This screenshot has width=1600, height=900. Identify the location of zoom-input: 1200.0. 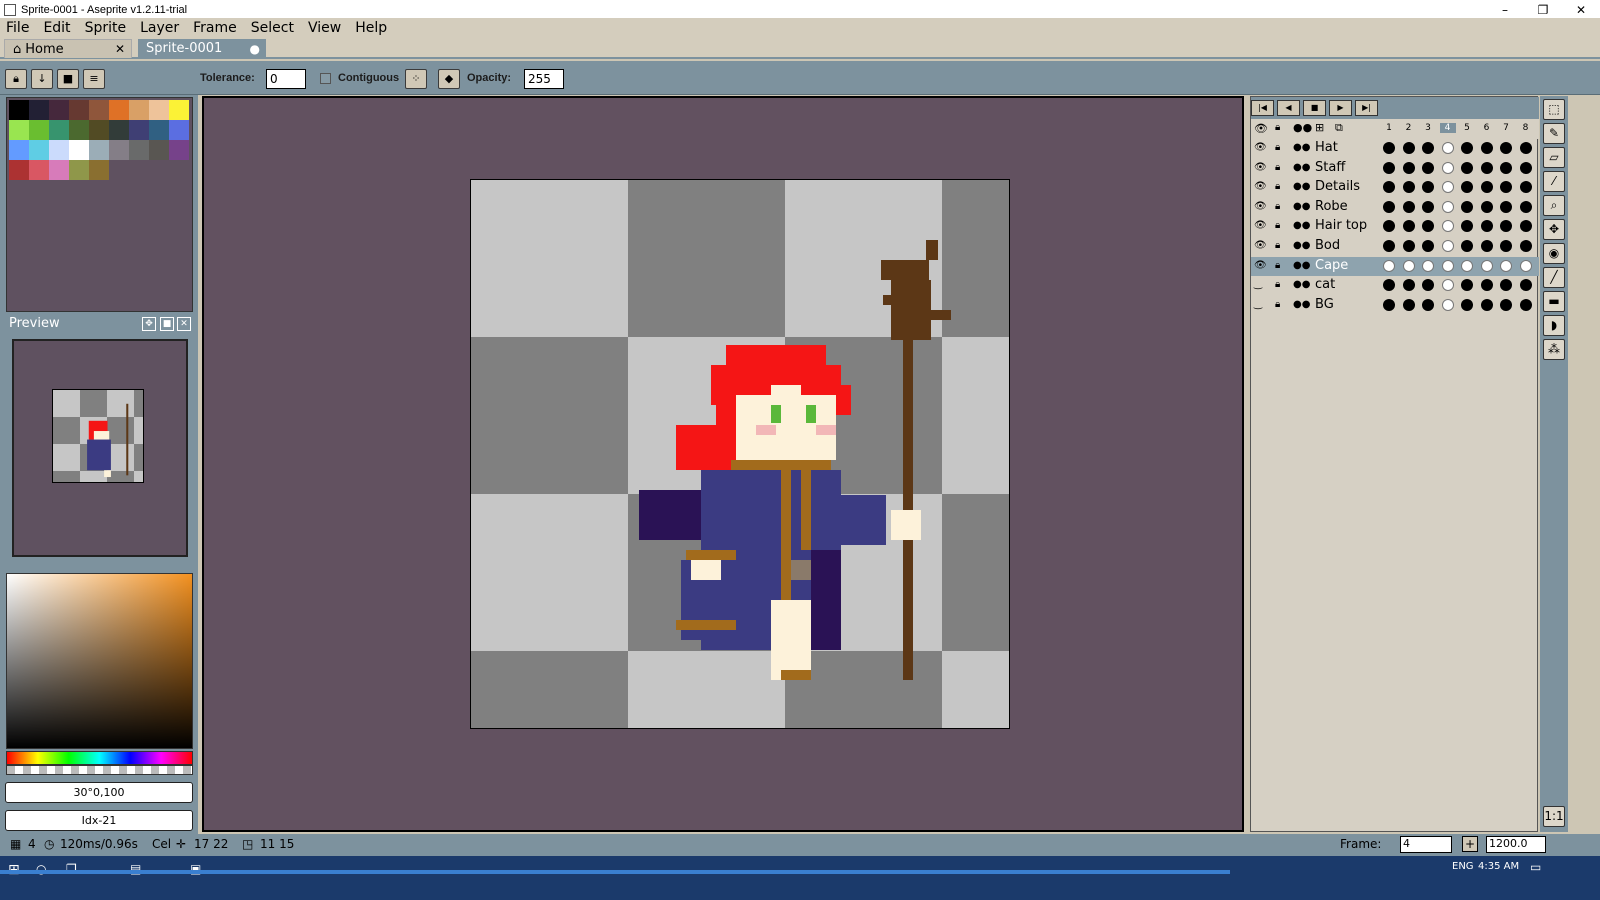
(1516, 844).